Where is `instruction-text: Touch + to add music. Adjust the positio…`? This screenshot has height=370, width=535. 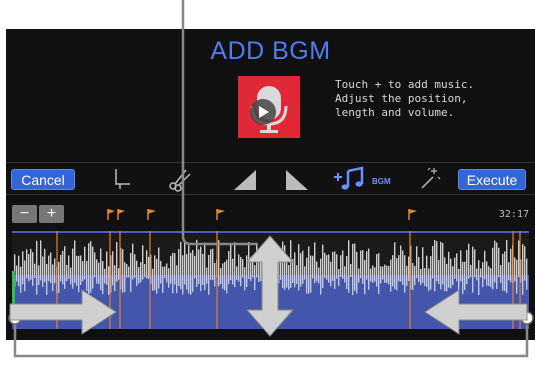 instruction-text: Touch + to add music. Adjust the positio… is located at coordinates (405, 98).